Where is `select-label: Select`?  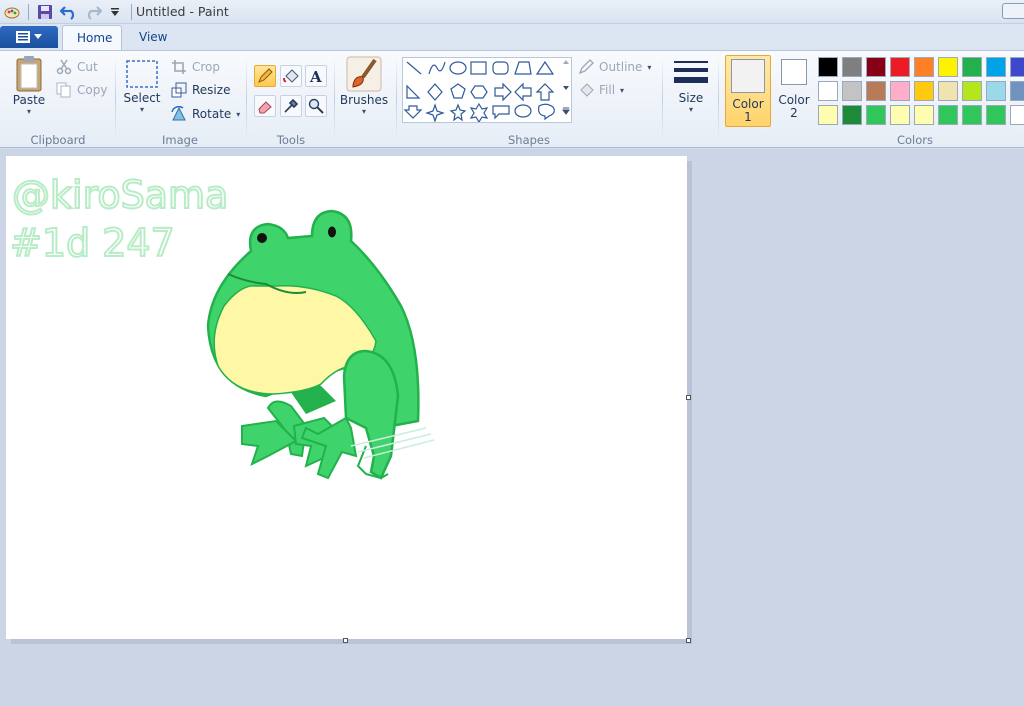 select-label: Select is located at coordinates (142, 98).